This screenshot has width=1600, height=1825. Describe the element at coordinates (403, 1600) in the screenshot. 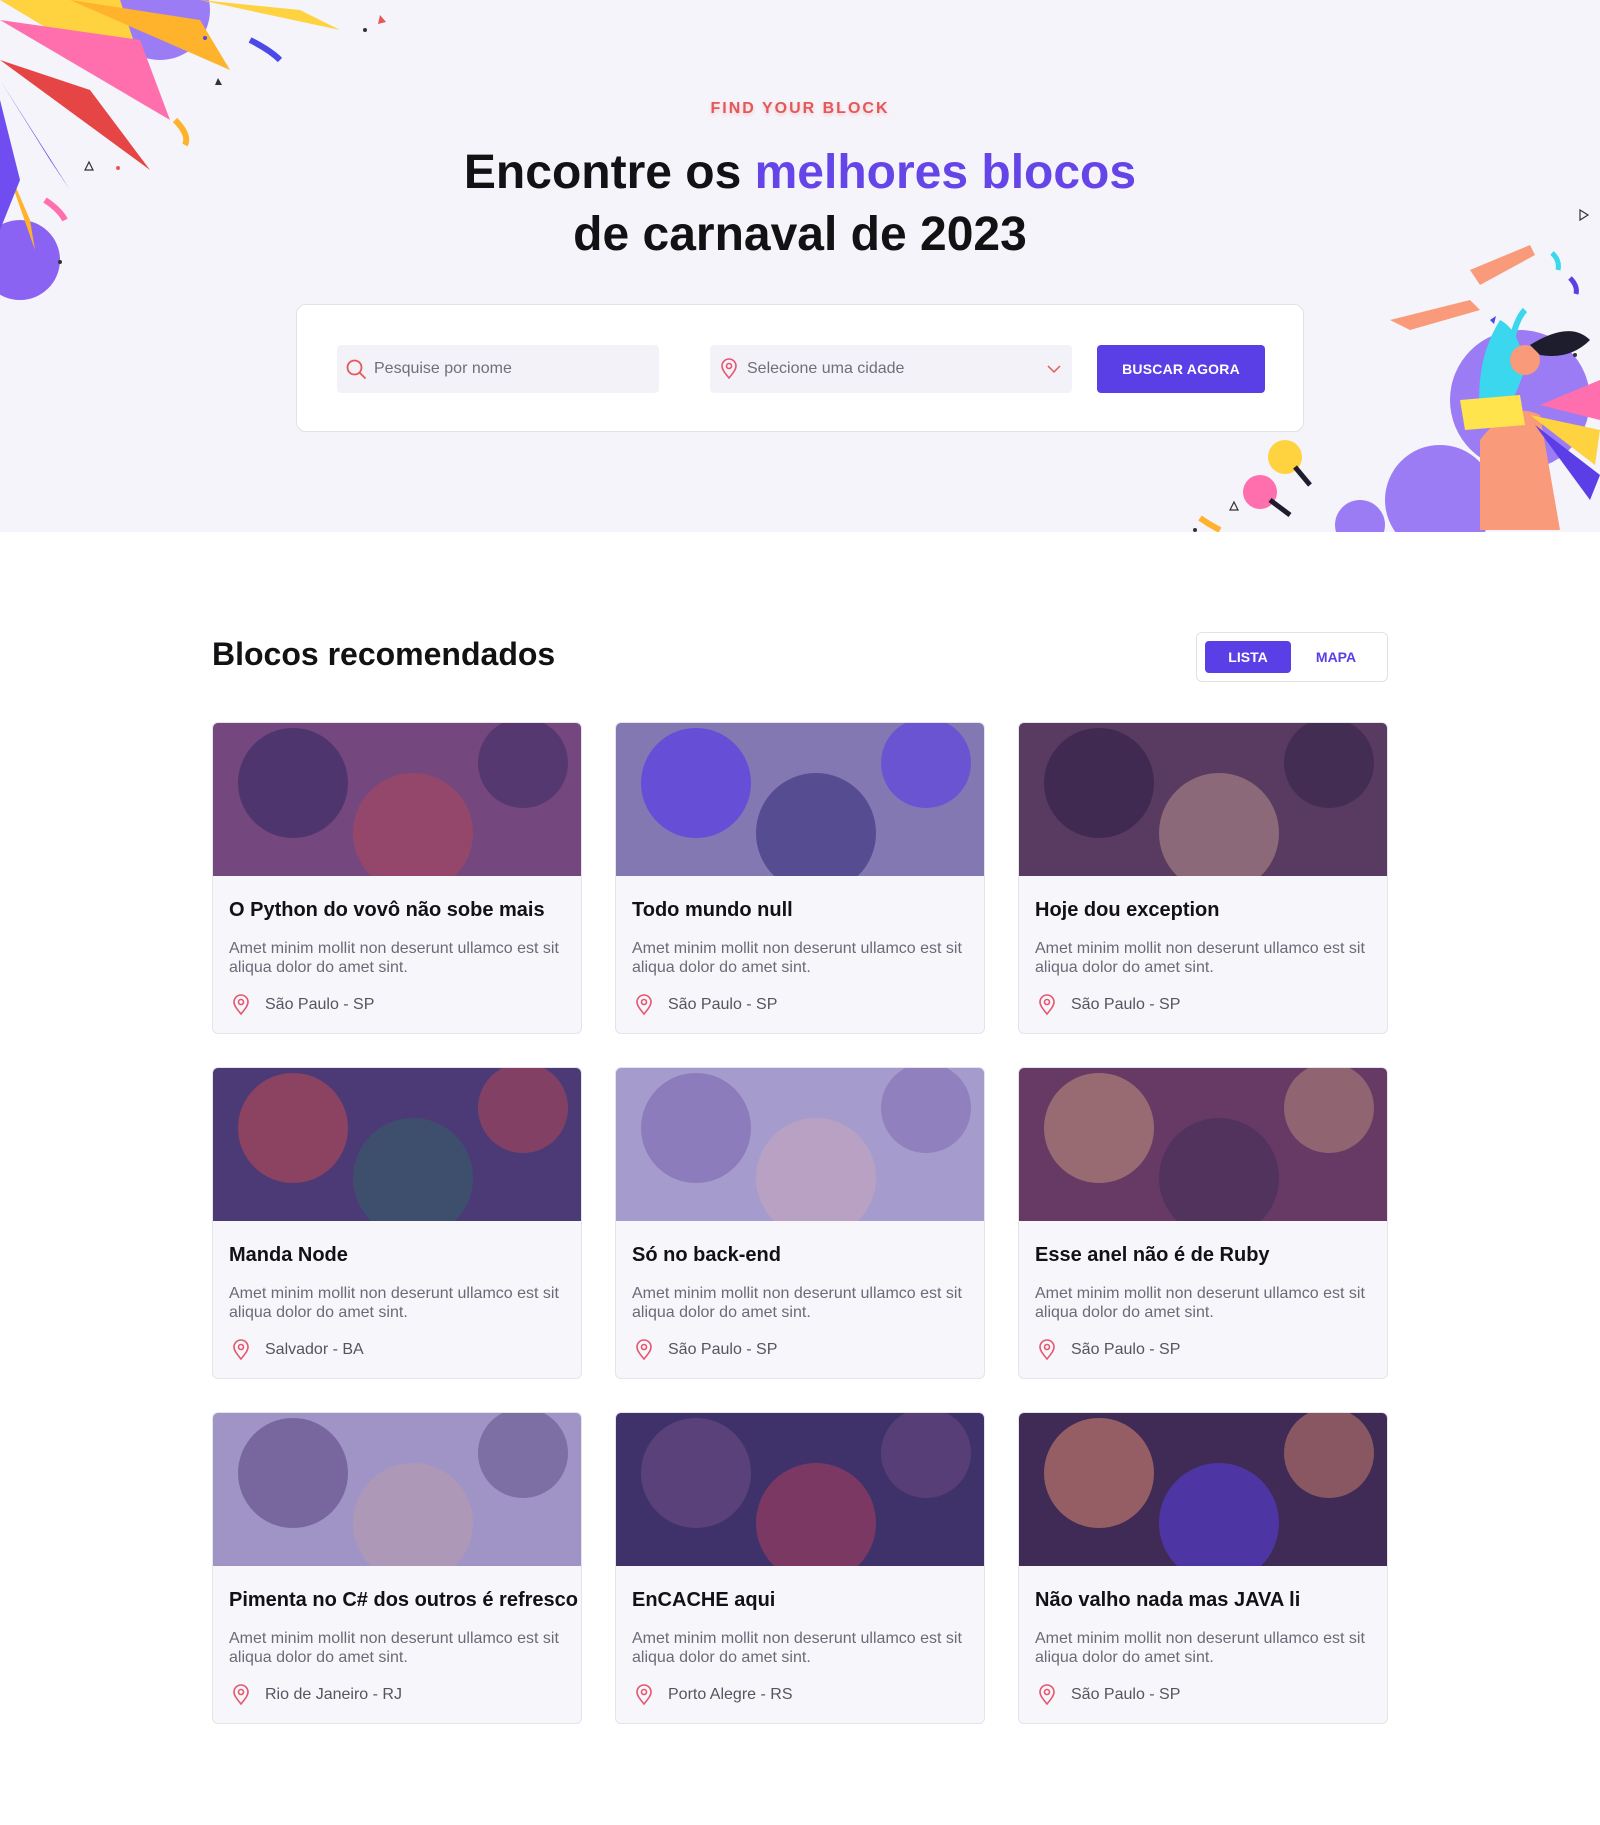

I see `block-title: Pimenta no C# dos outros é refresco` at that location.